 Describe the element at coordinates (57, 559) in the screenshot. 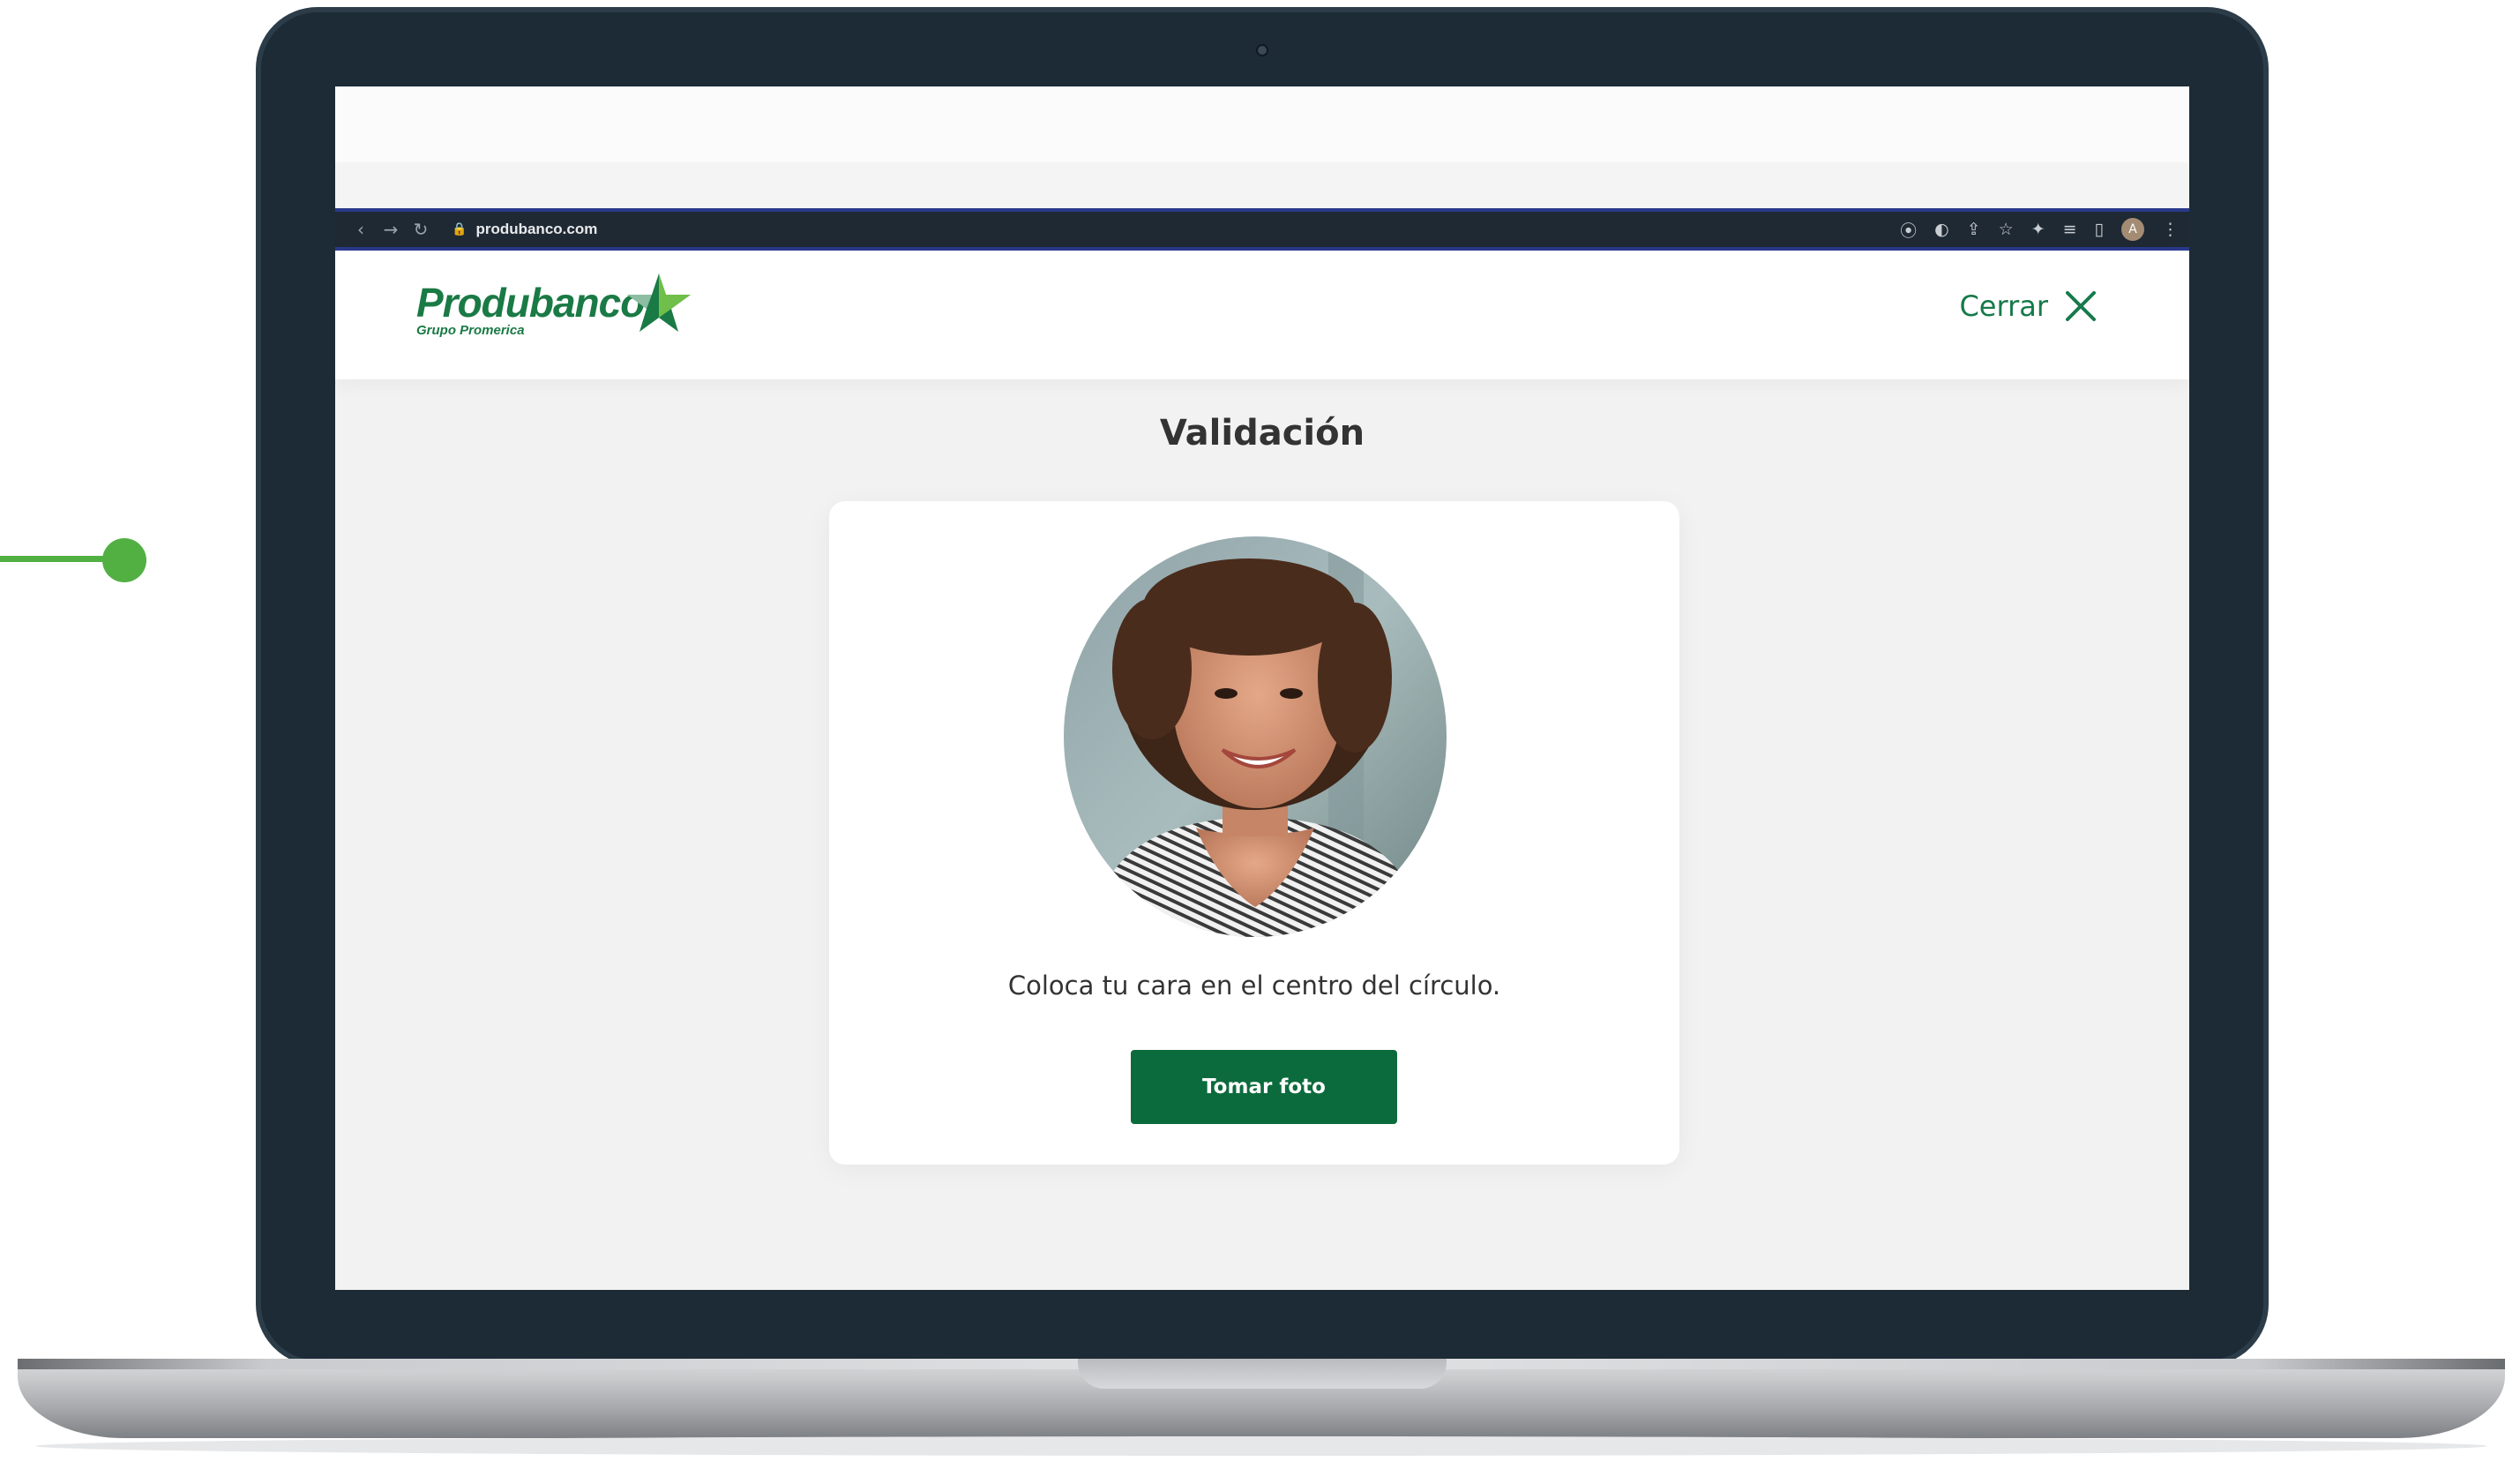

I see `connector-line` at that location.